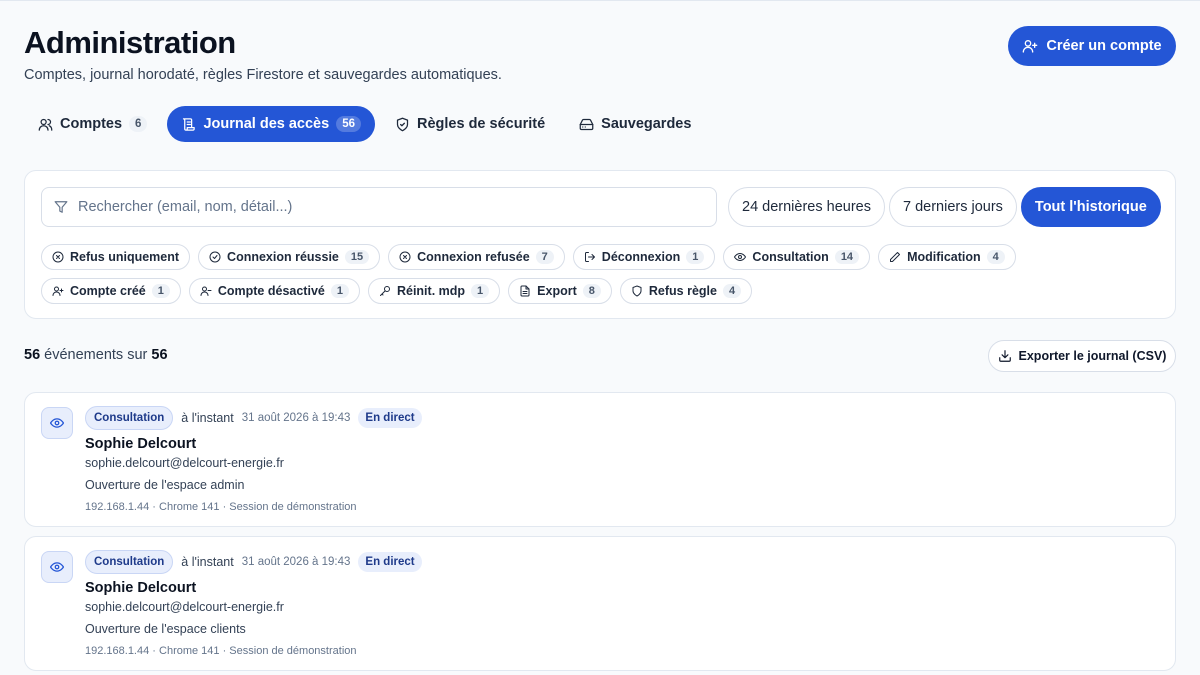 This screenshot has height=675, width=1200. I want to click on tab-backups: Sauvegardes, so click(635, 124).